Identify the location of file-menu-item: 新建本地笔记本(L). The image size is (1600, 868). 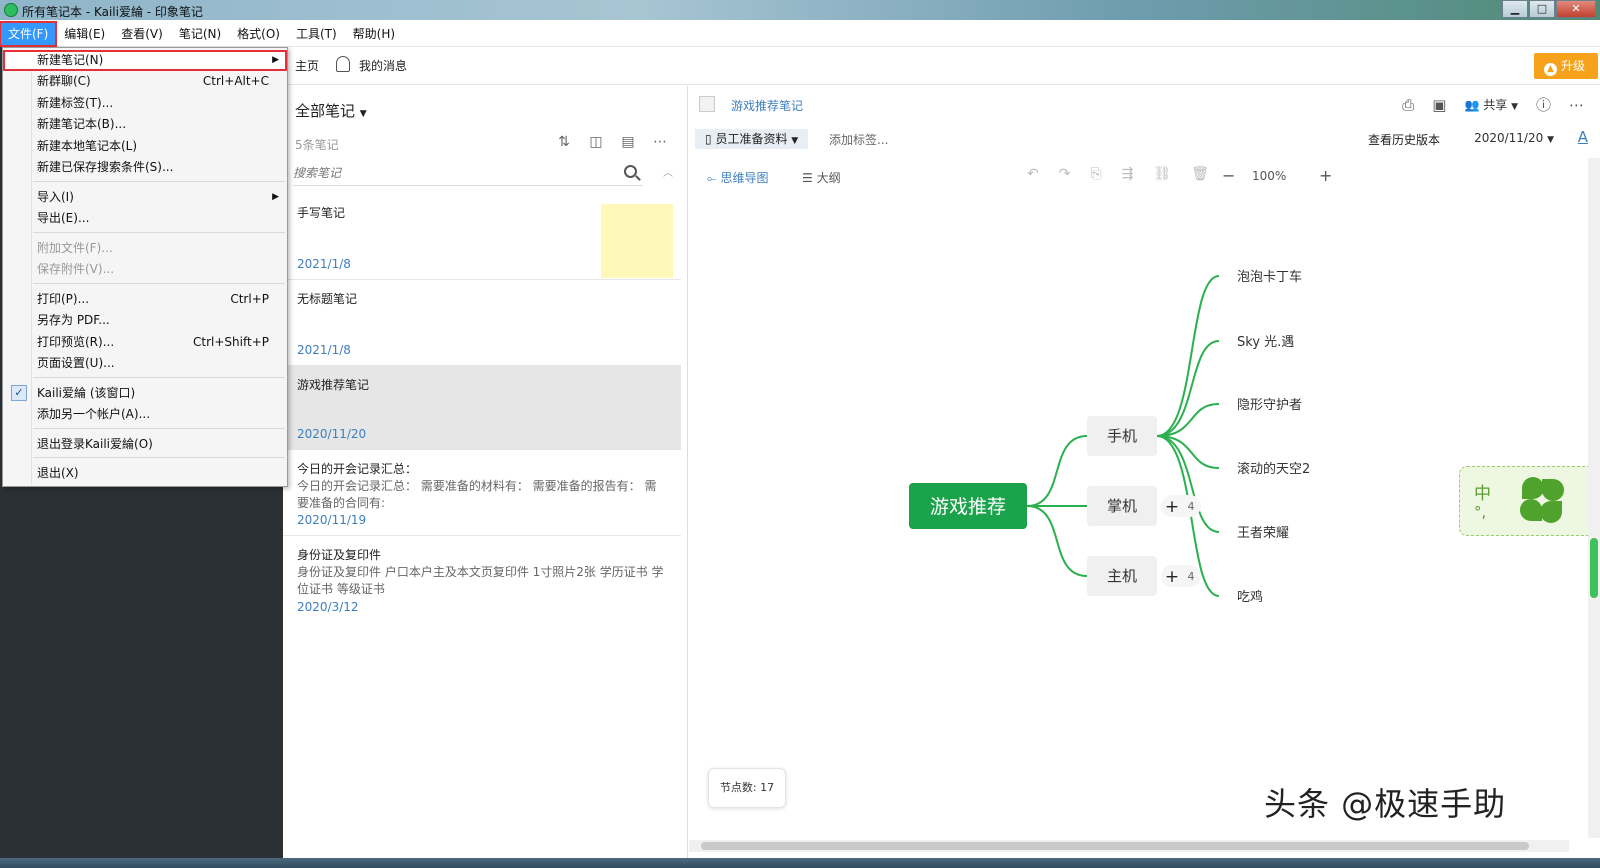
(145, 146).